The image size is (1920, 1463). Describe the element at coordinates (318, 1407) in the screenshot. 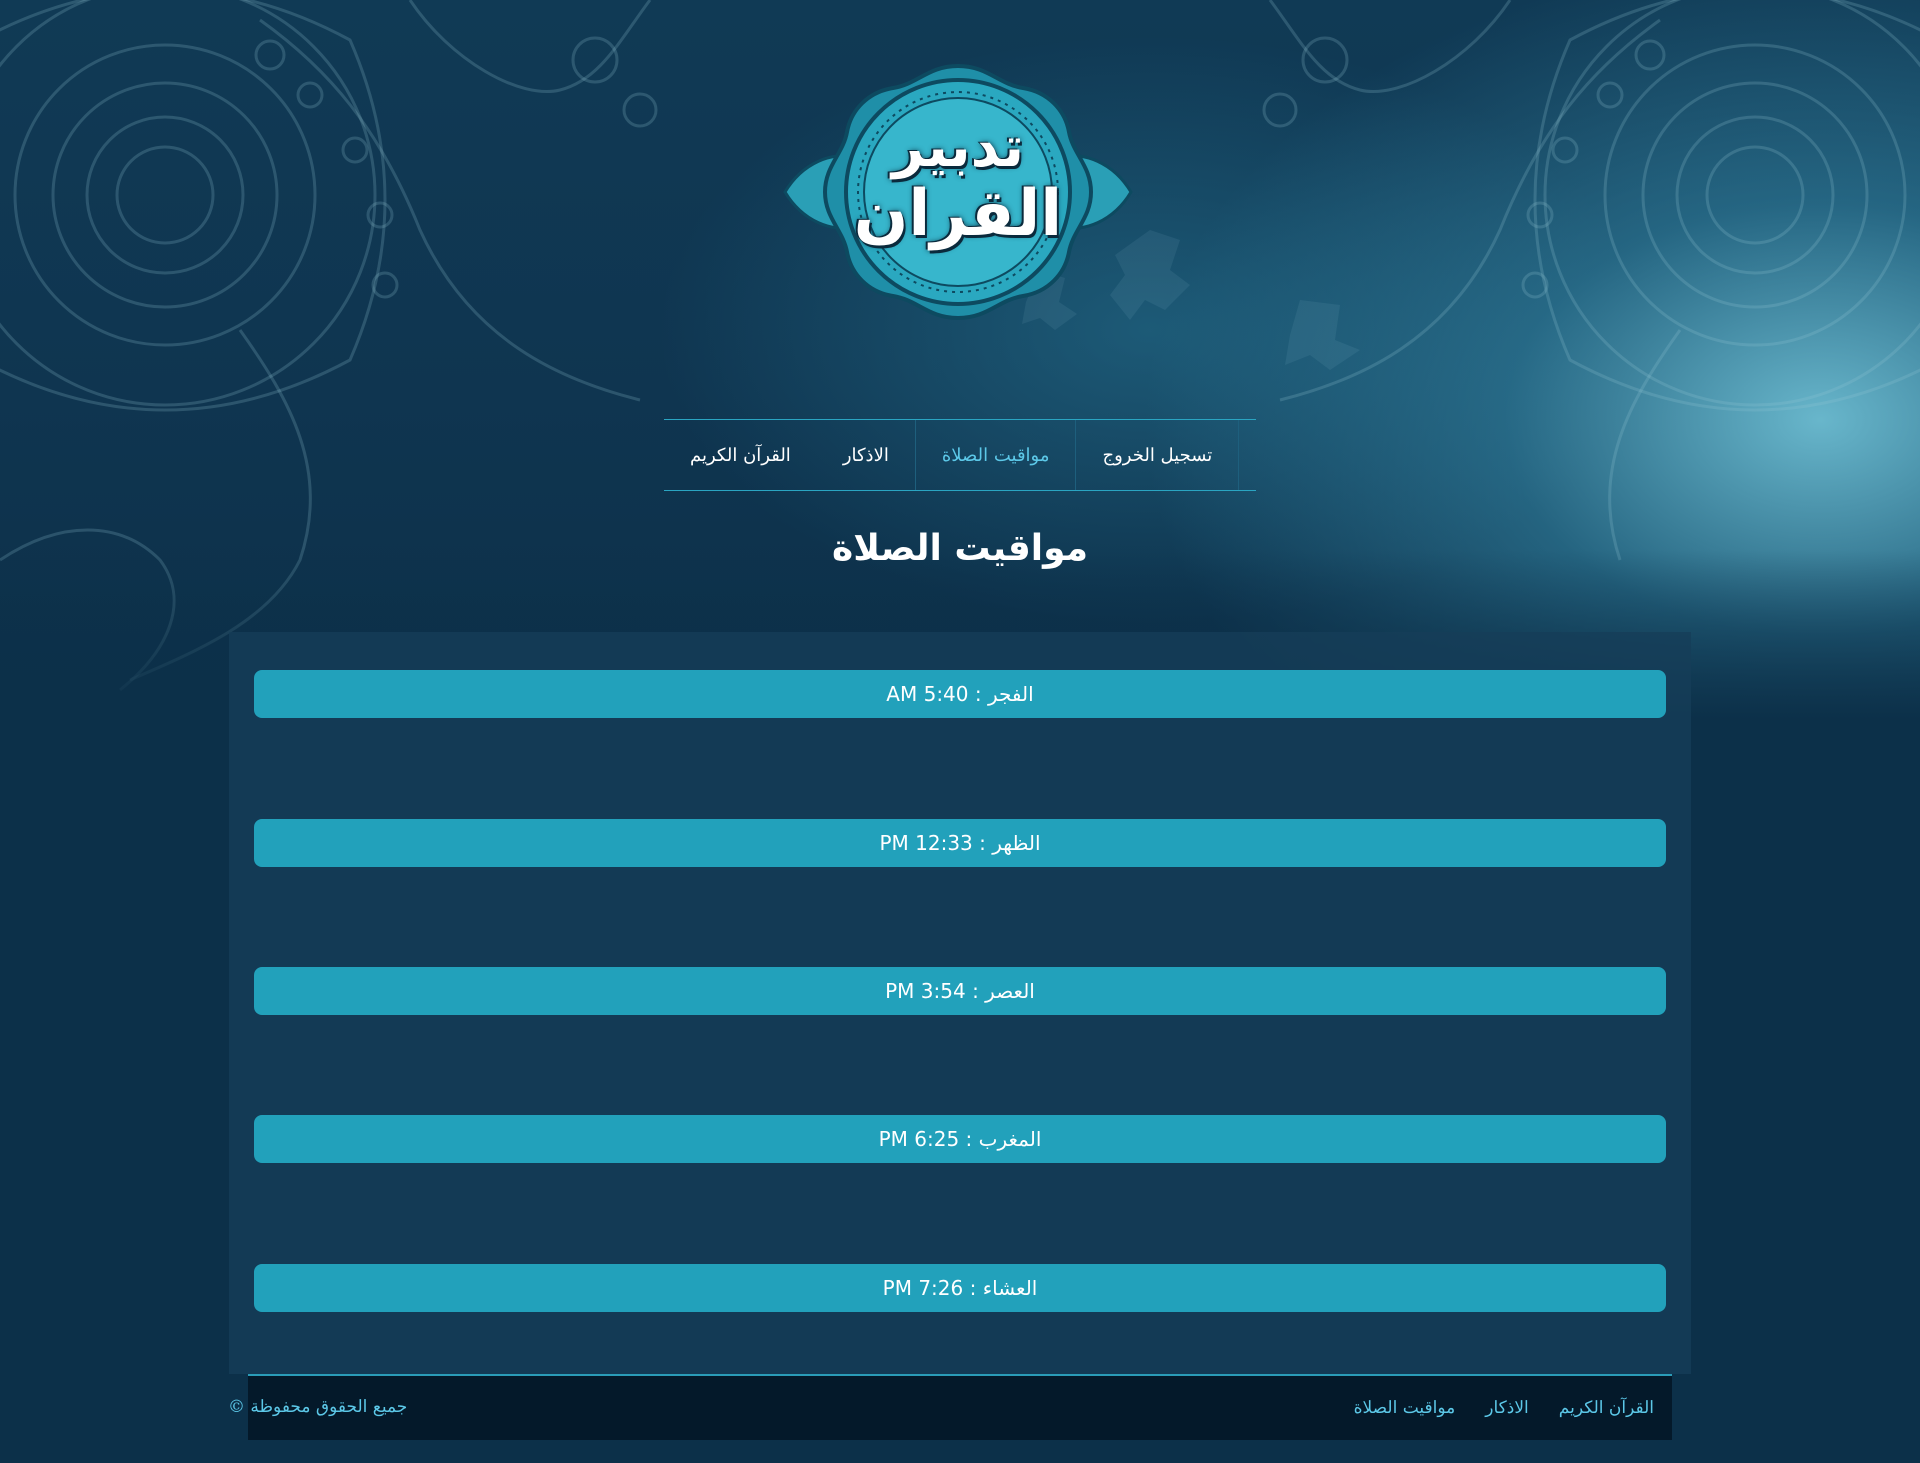

I see `copyright-text: جميع الحقوق محفوظة ©` at that location.